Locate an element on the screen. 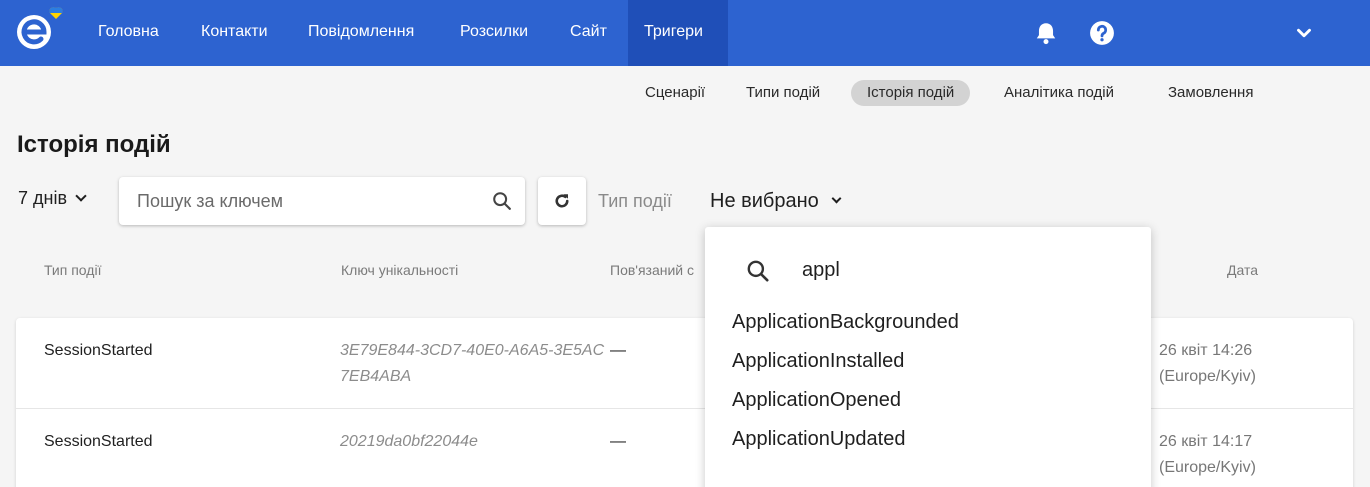 Image resolution: width=1370 pixels, height=487 pixels. header-unique-key: Ключ унікальності is located at coordinates (399, 270).